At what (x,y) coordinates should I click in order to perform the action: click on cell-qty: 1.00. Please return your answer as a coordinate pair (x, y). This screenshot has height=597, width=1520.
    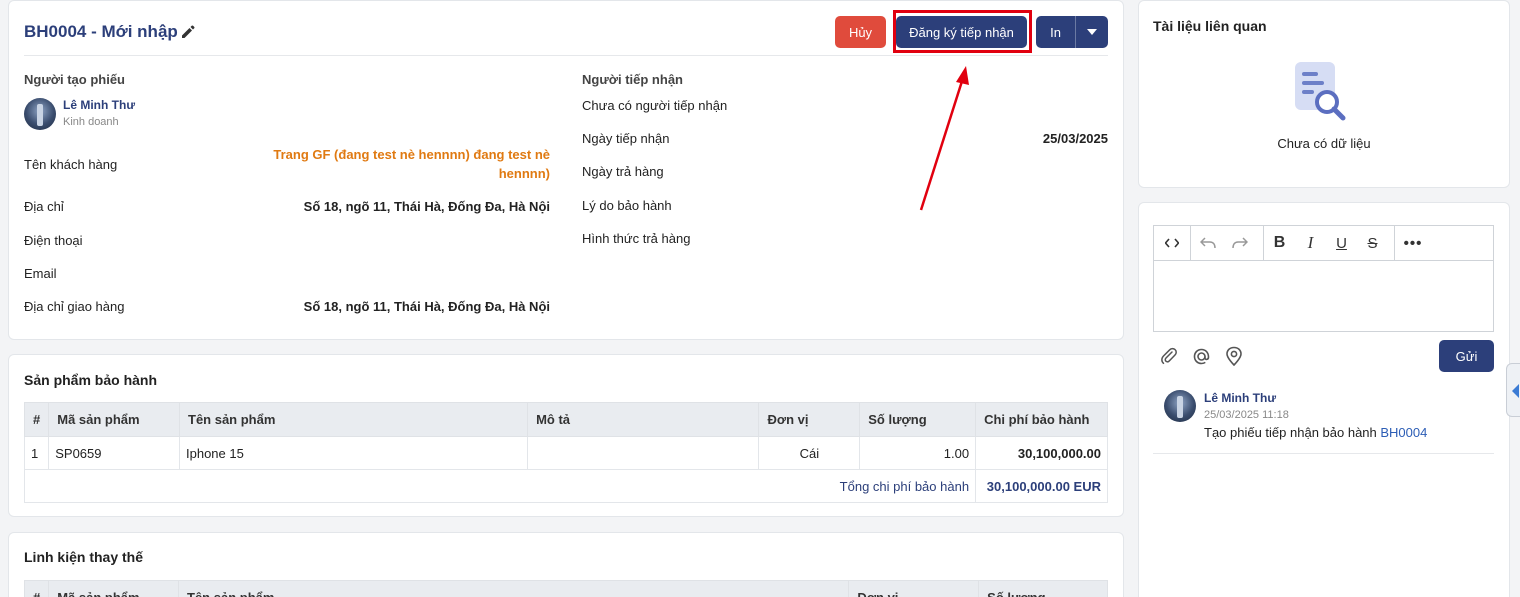
    Looking at the image, I should click on (918, 453).